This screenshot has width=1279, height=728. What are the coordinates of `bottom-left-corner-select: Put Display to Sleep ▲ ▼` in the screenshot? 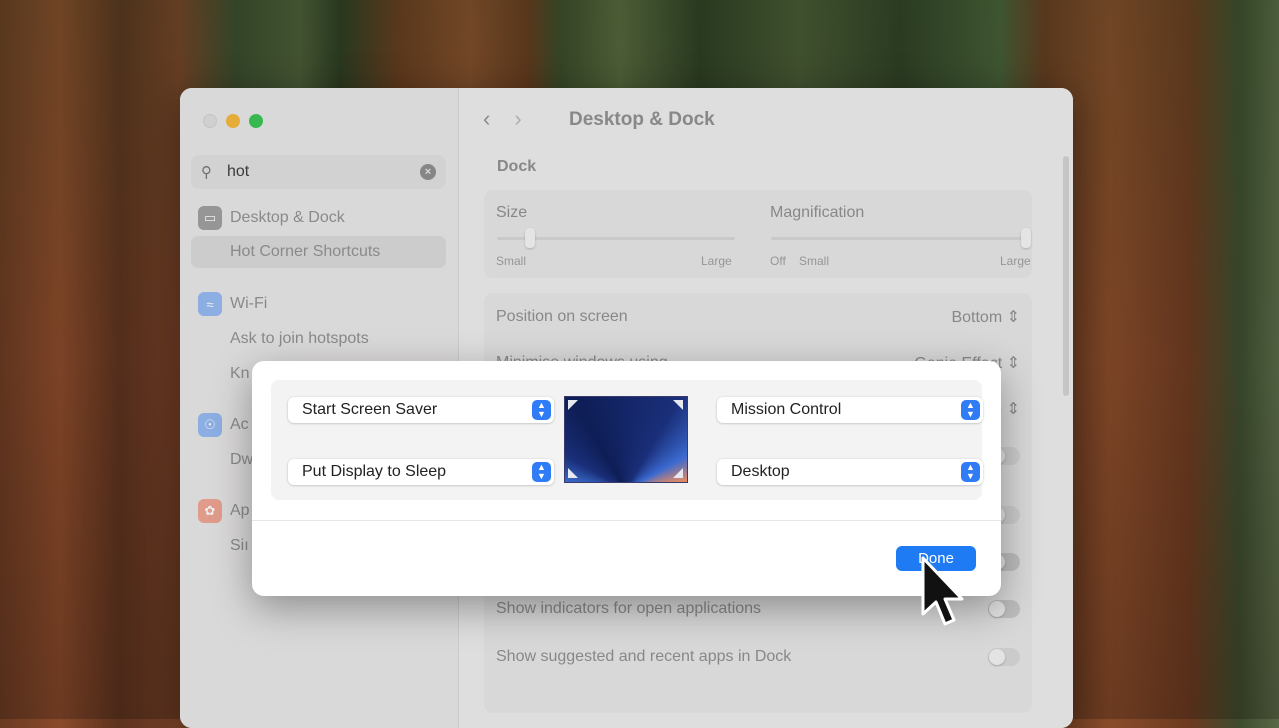 It's located at (421, 472).